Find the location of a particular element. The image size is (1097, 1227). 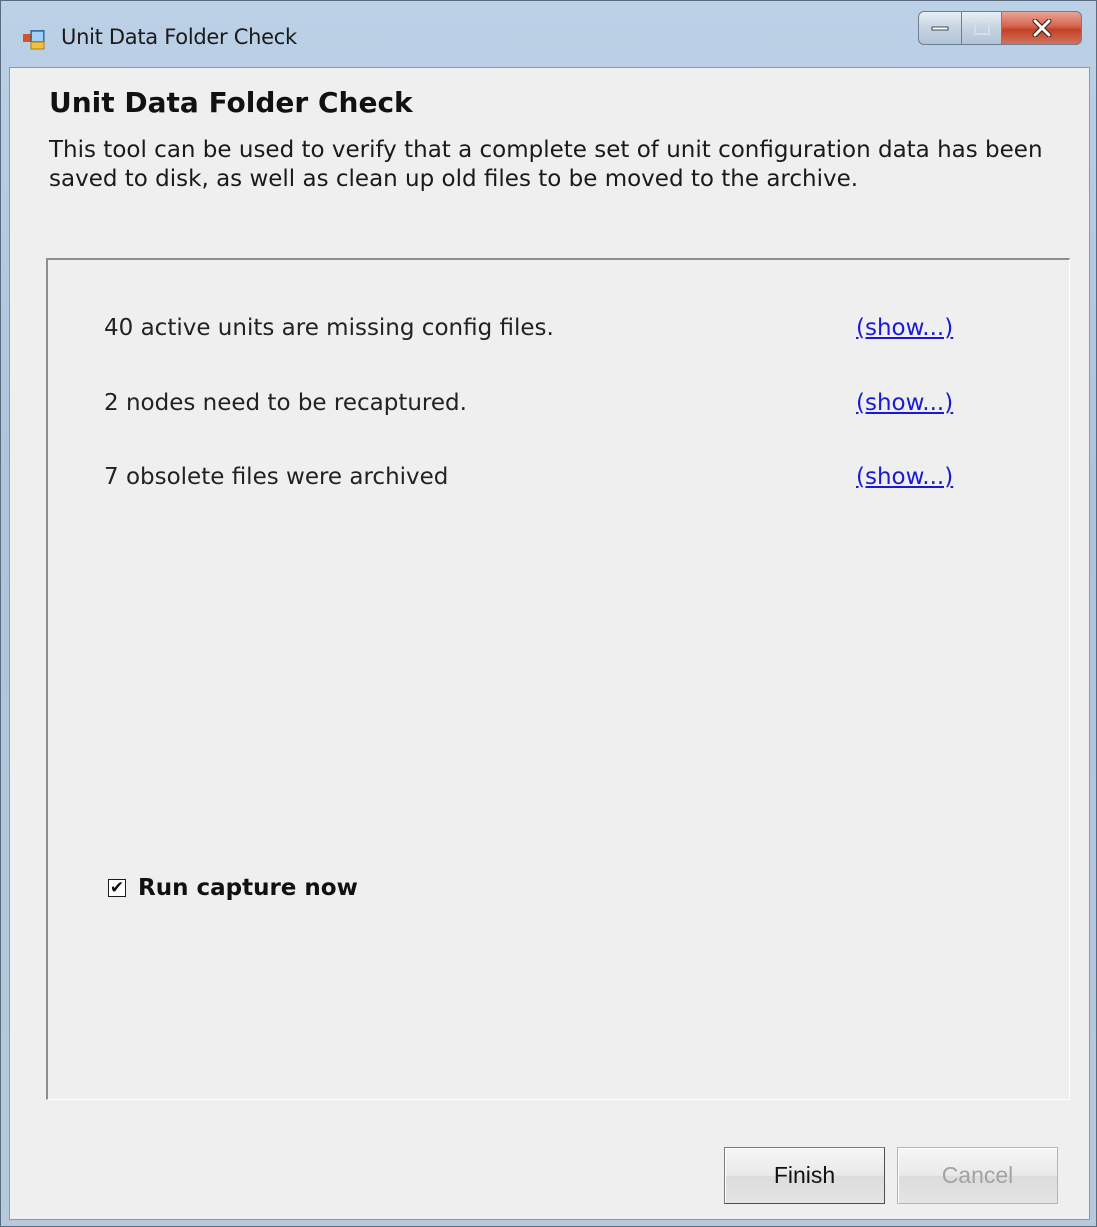

close-button is located at coordinates (1042, 28).